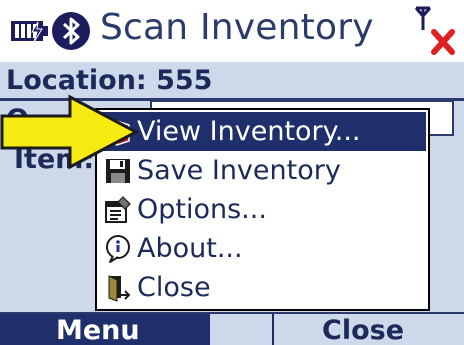  What do you see at coordinates (70, 132) in the screenshot?
I see `pointer-arrow` at bounding box center [70, 132].